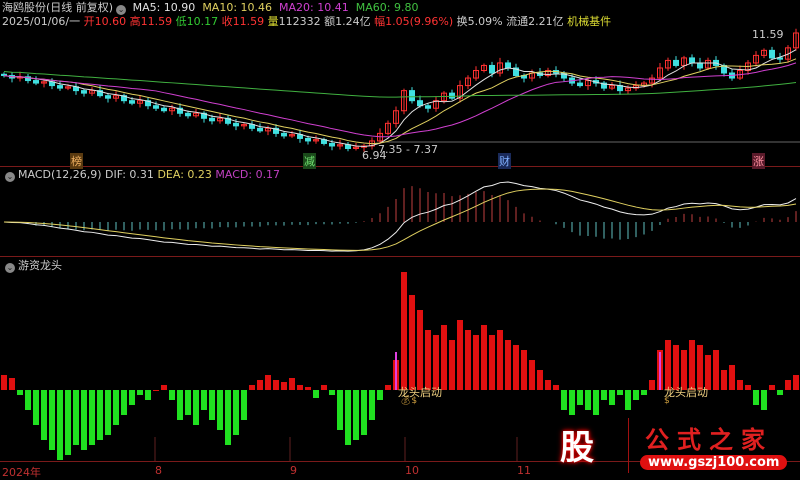 This screenshot has height=480, width=800. Describe the element at coordinates (408, 149) in the screenshot. I see `range-label: 7.35 - 7.37` at that location.